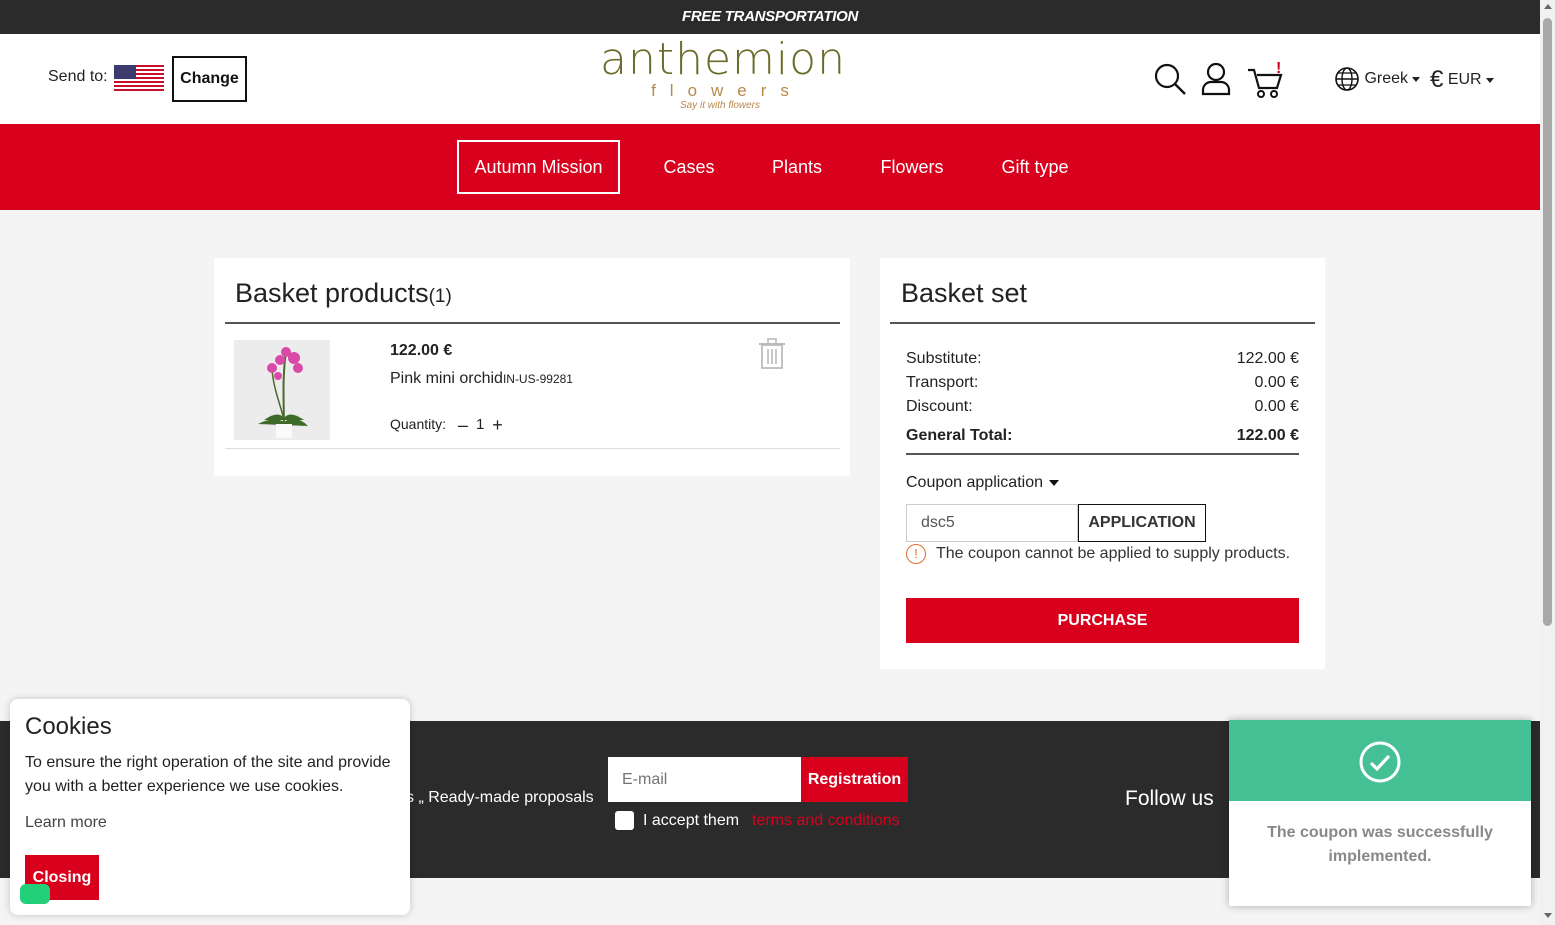 This screenshot has height=925, width=1555. Describe the element at coordinates (723, 59) in the screenshot. I see `logo-main-text: anthemion` at that location.